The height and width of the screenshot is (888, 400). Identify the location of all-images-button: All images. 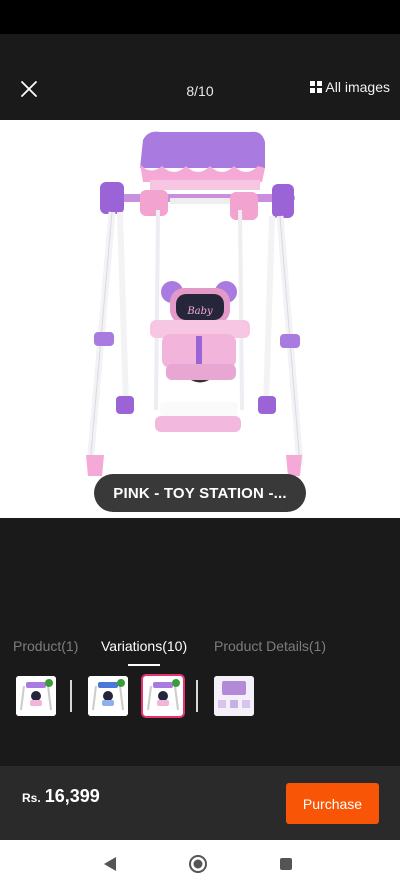
(350, 87).